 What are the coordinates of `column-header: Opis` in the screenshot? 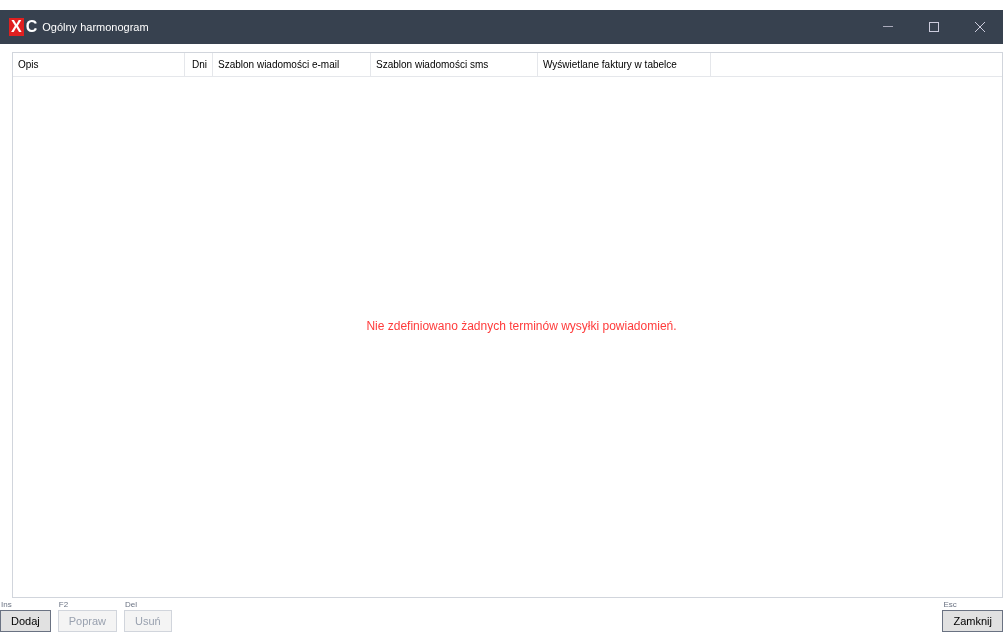 It's located at (99, 64).